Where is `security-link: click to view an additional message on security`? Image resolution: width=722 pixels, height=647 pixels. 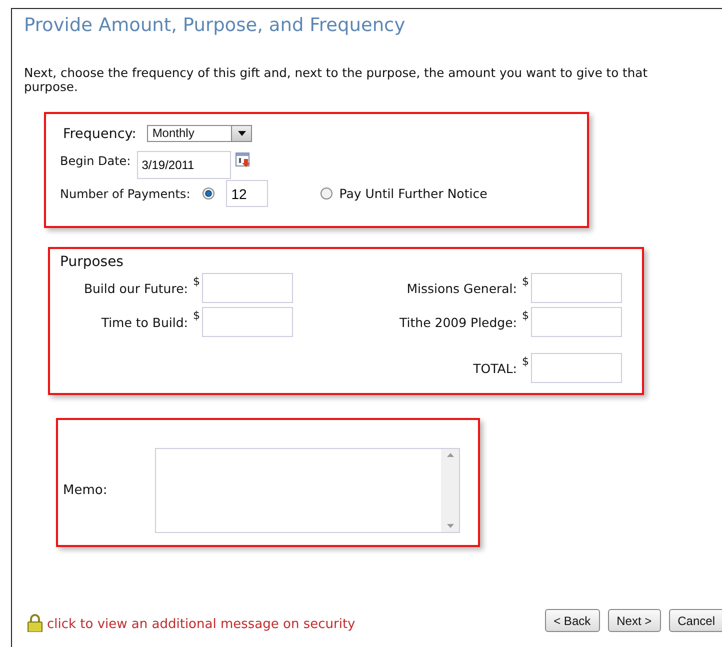
security-link: click to view an additional message on security is located at coordinates (201, 624).